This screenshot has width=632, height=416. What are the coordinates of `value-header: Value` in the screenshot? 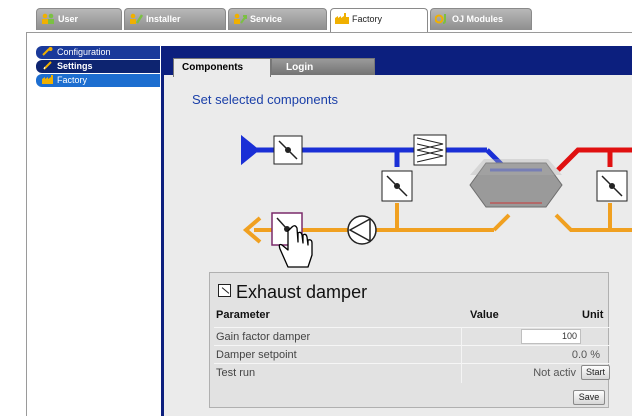 It's located at (484, 315).